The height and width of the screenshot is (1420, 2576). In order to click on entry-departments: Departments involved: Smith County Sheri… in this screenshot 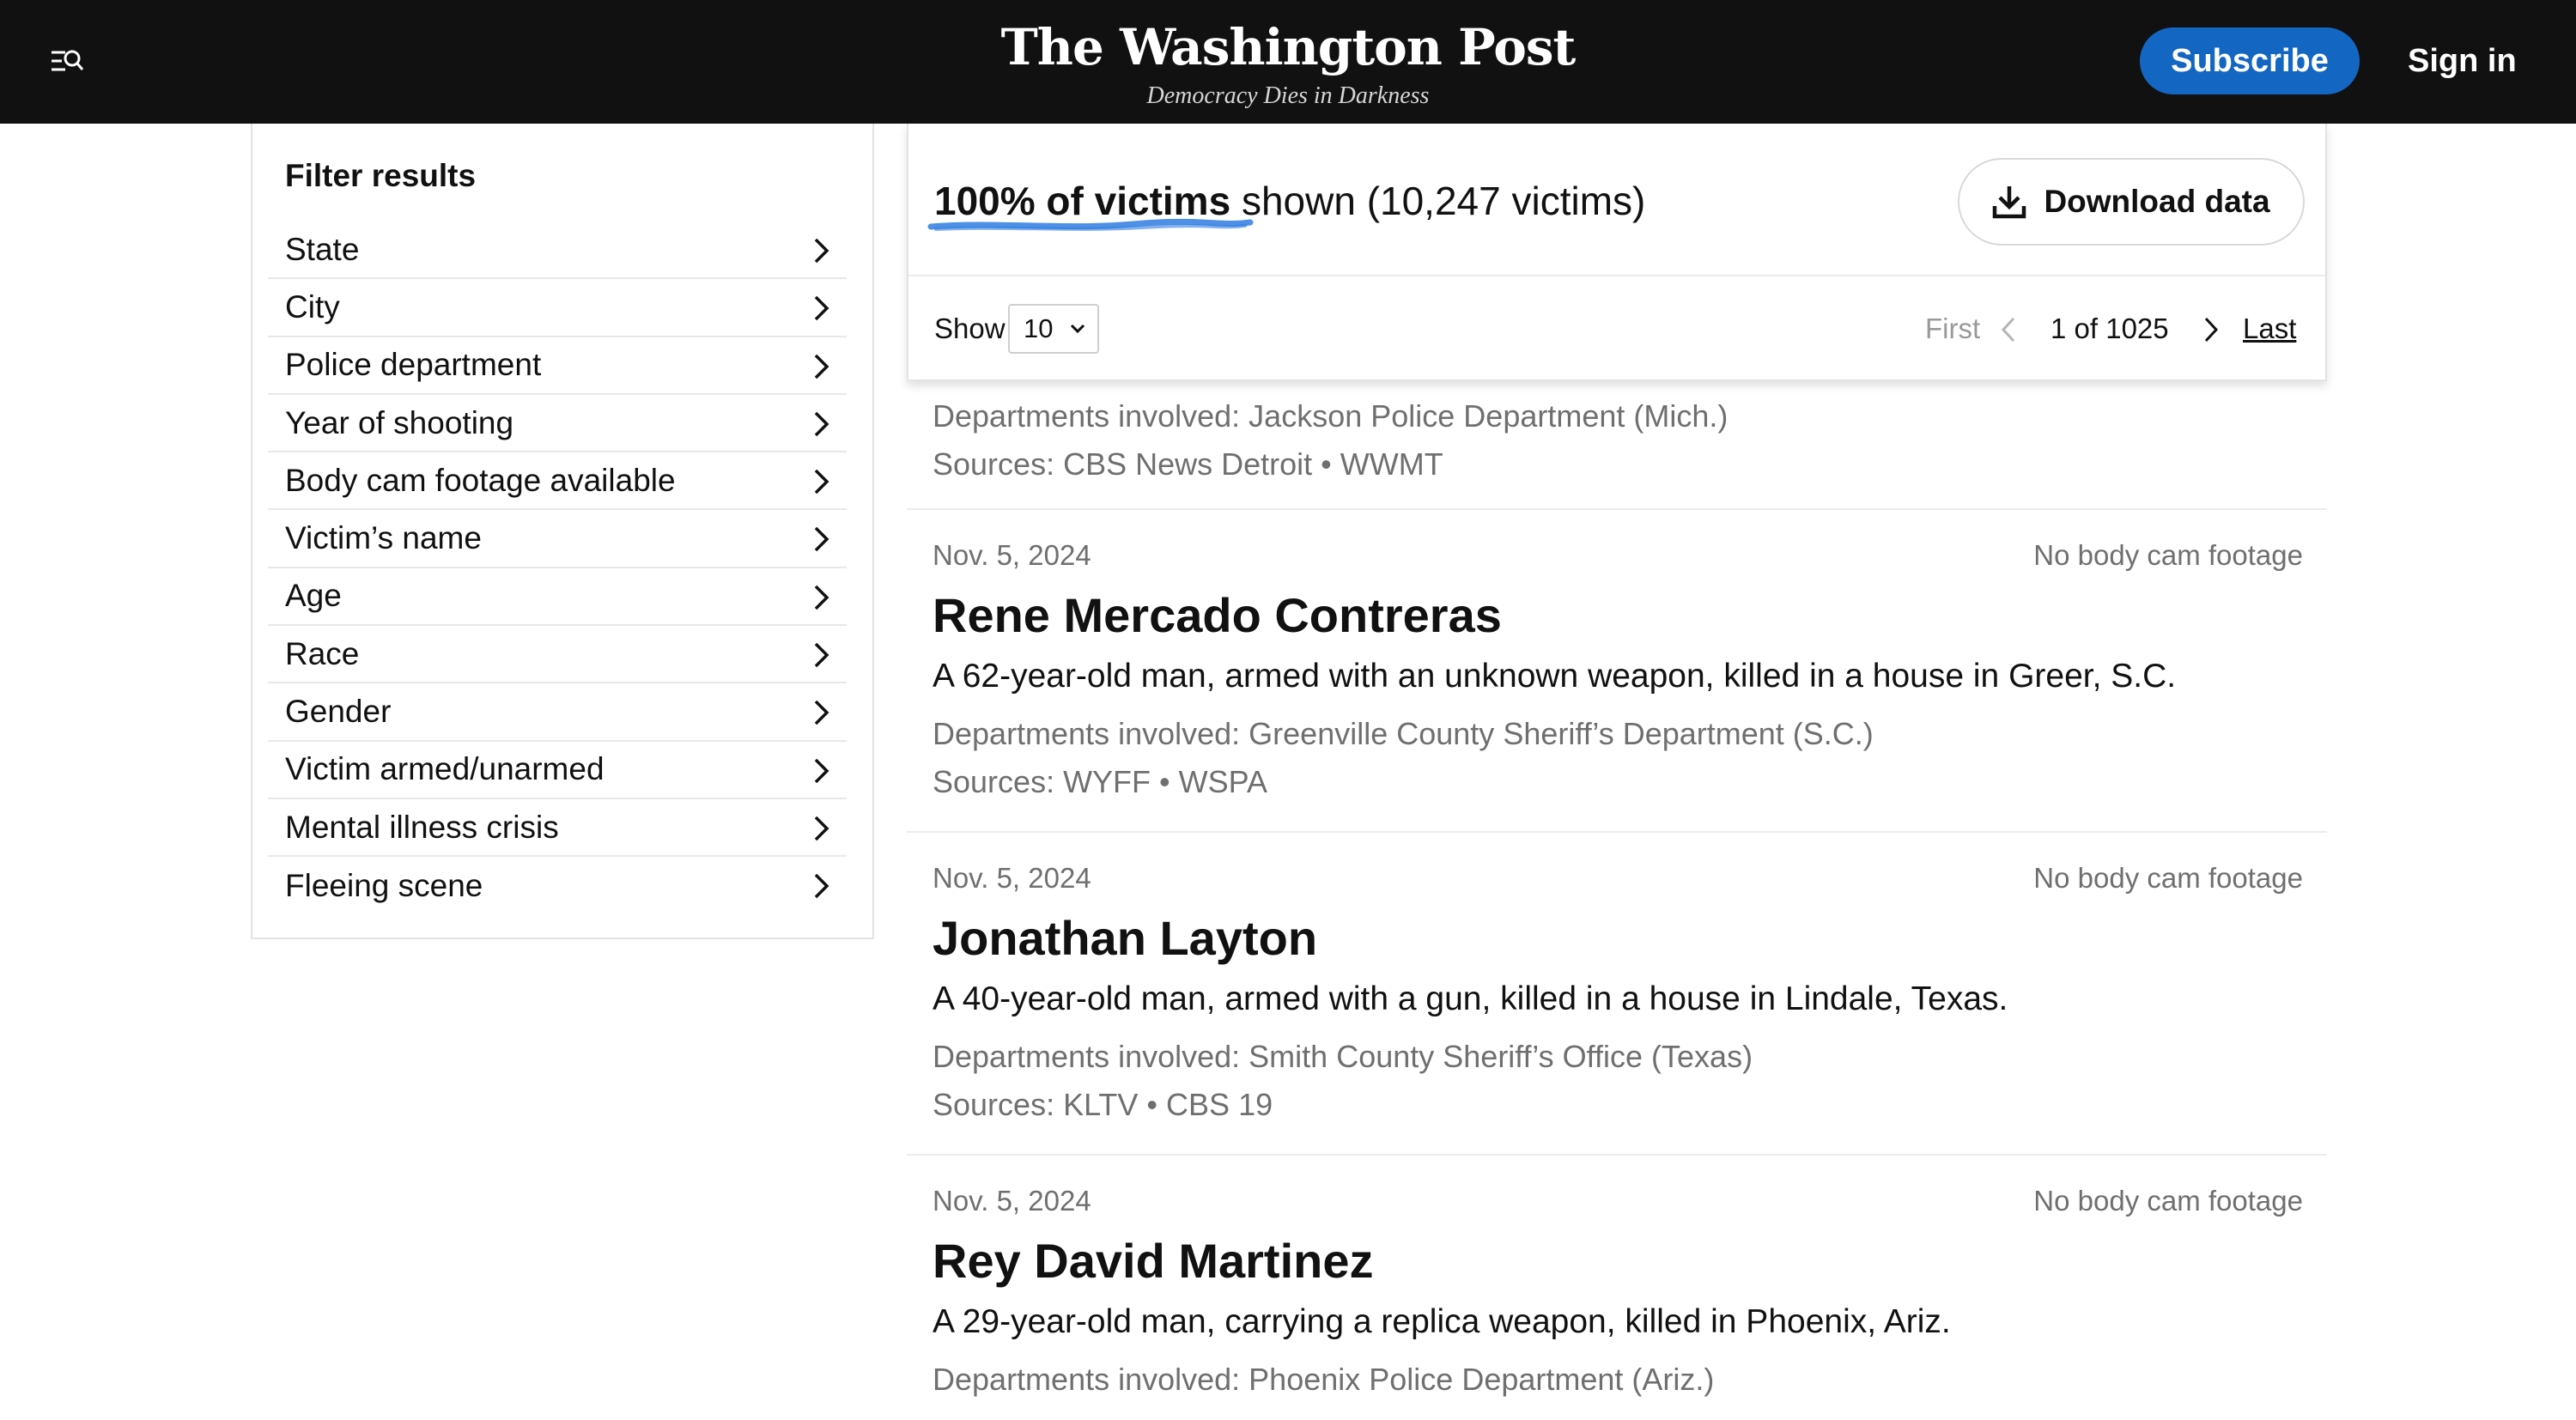, I will do `click(1343, 1056)`.